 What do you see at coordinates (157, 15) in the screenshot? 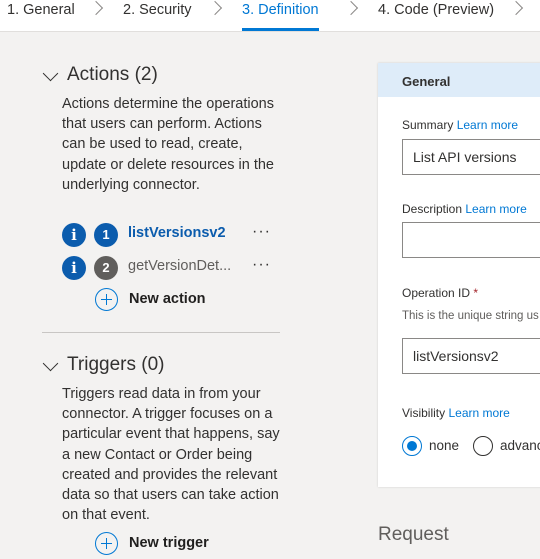
I see `tab-security: 2. Security` at bounding box center [157, 15].